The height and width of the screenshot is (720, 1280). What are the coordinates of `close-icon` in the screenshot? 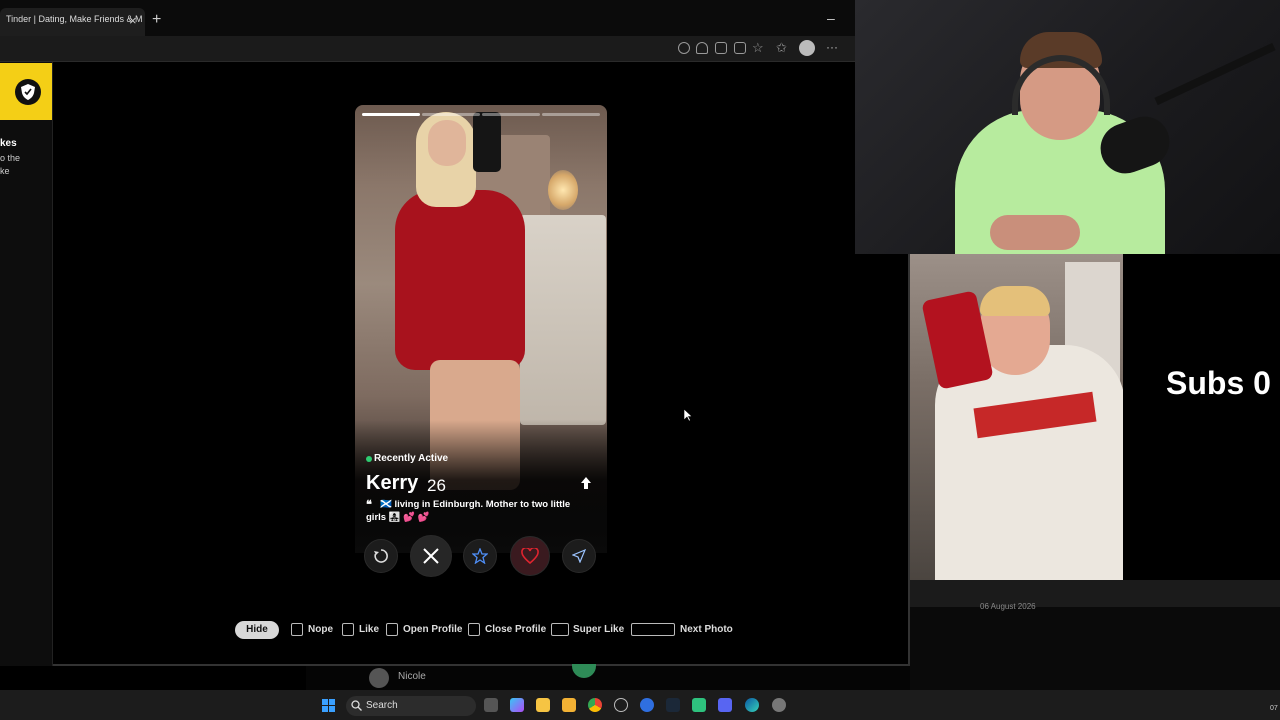 It's located at (431, 556).